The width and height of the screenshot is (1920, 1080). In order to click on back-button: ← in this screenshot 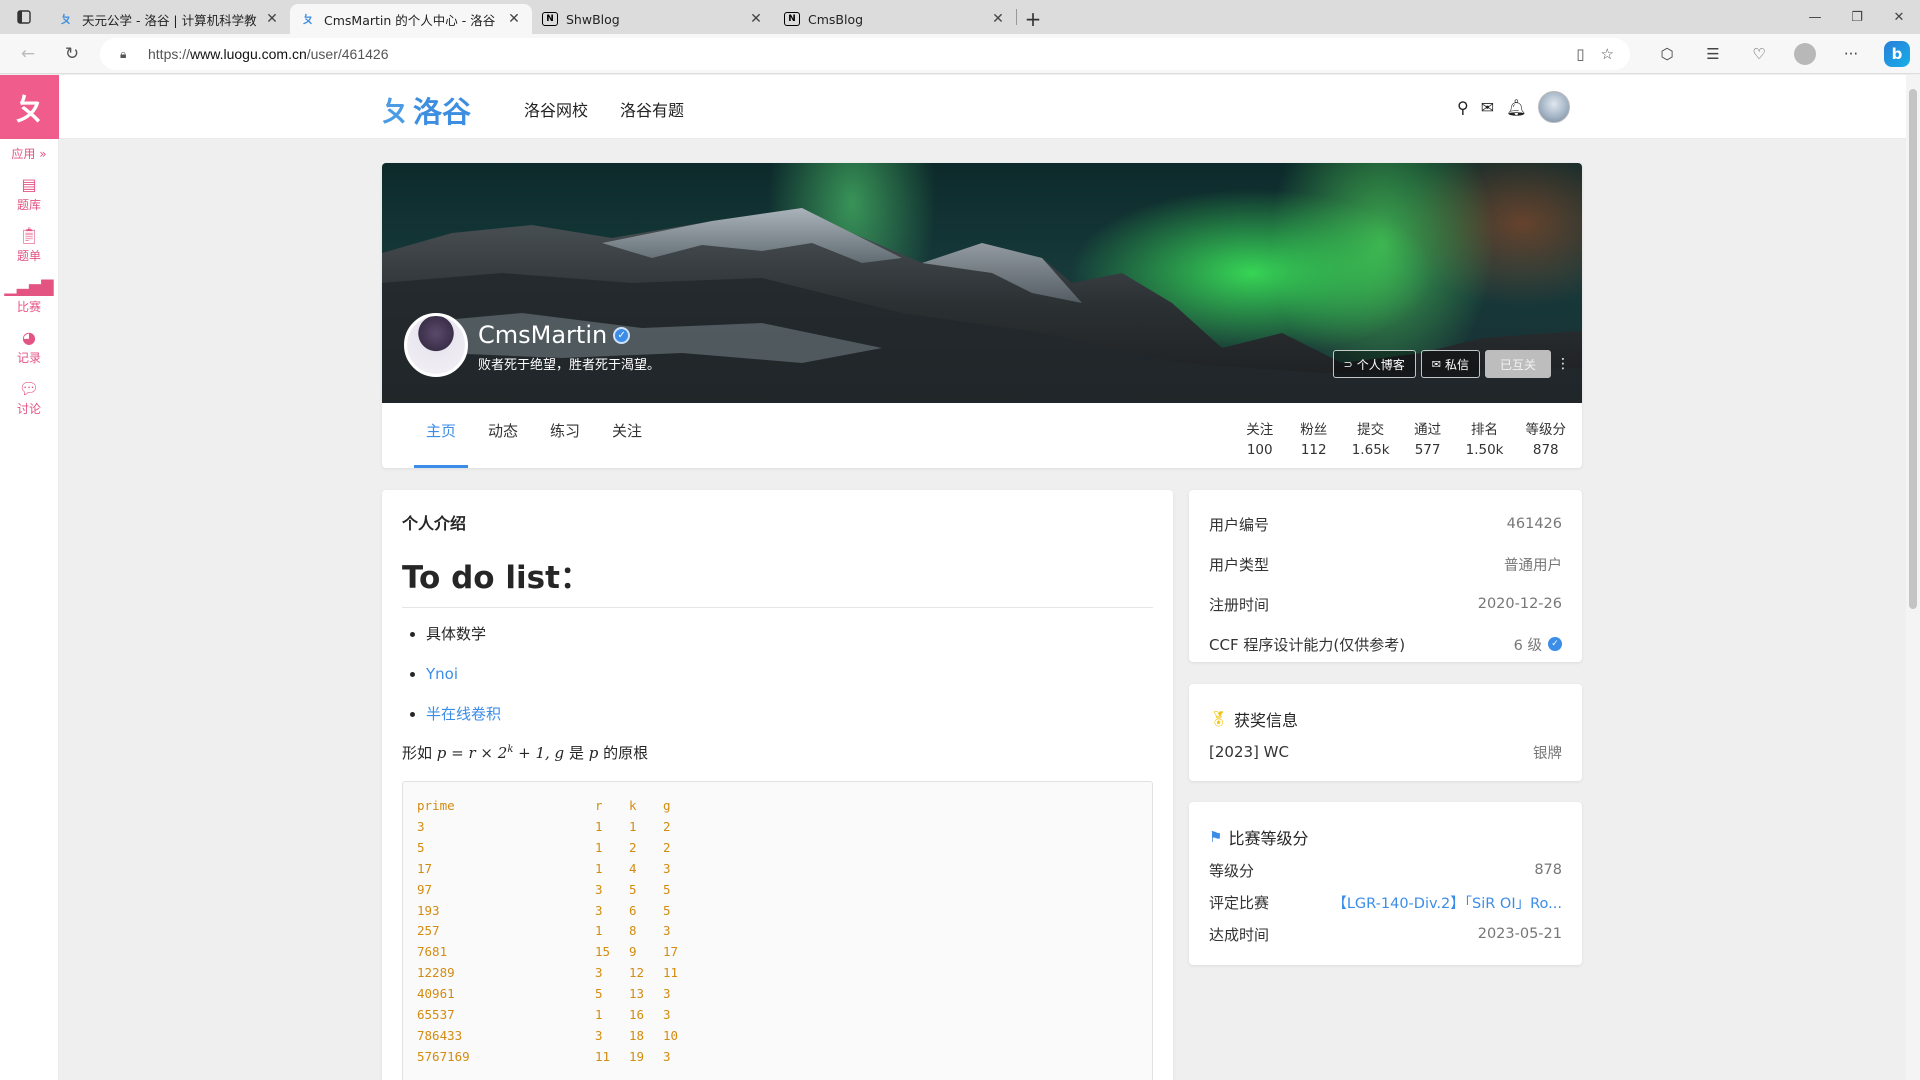, I will do `click(28, 54)`.